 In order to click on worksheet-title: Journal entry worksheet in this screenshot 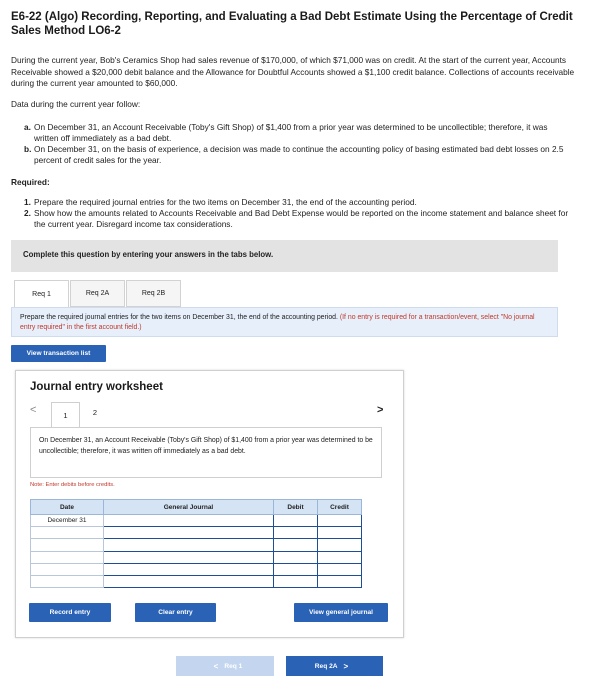, I will do `click(96, 387)`.